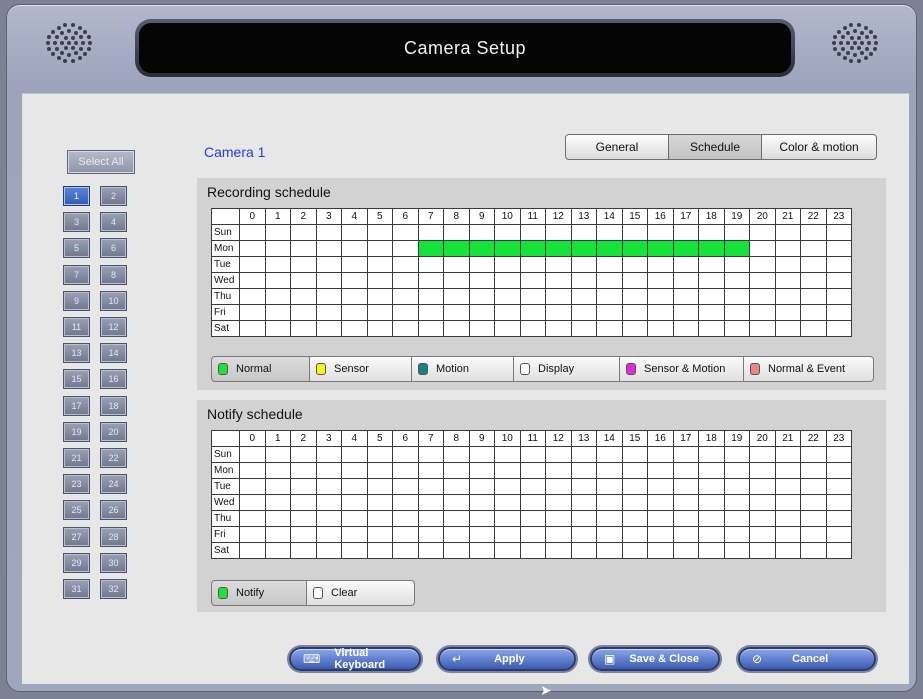 This screenshot has height=699, width=923. Describe the element at coordinates (113, 536) in the screenshot. I see `camera-button-28: 28` at that location.